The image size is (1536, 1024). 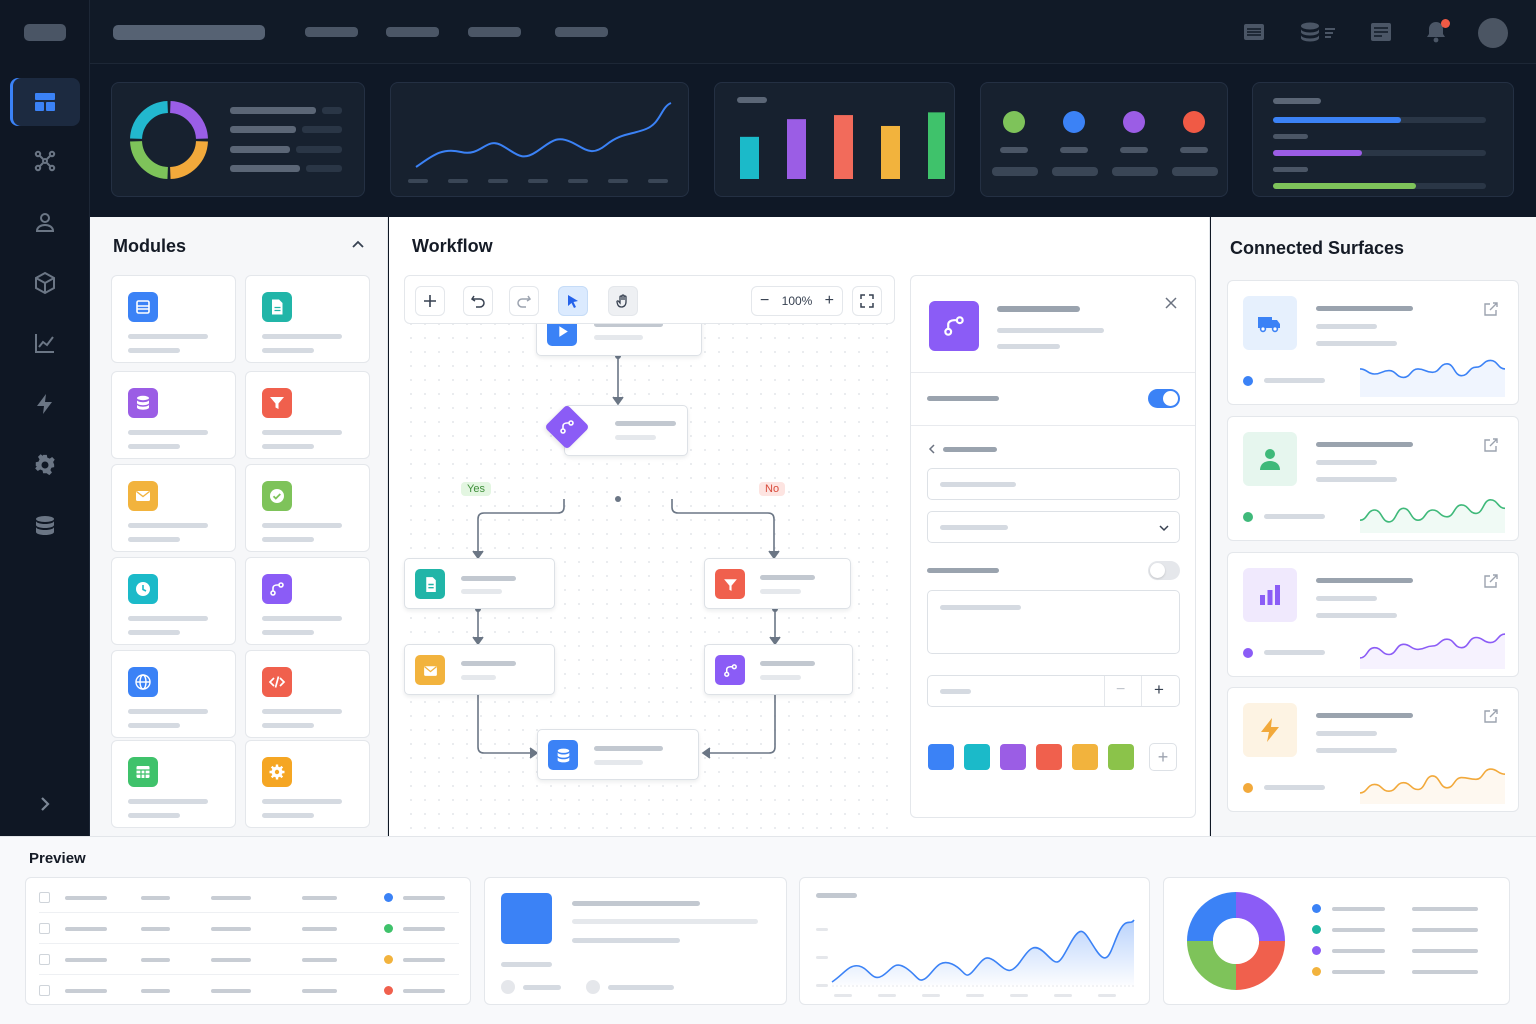 I want to click on workflow-node-document, so click(x=479, y=583).